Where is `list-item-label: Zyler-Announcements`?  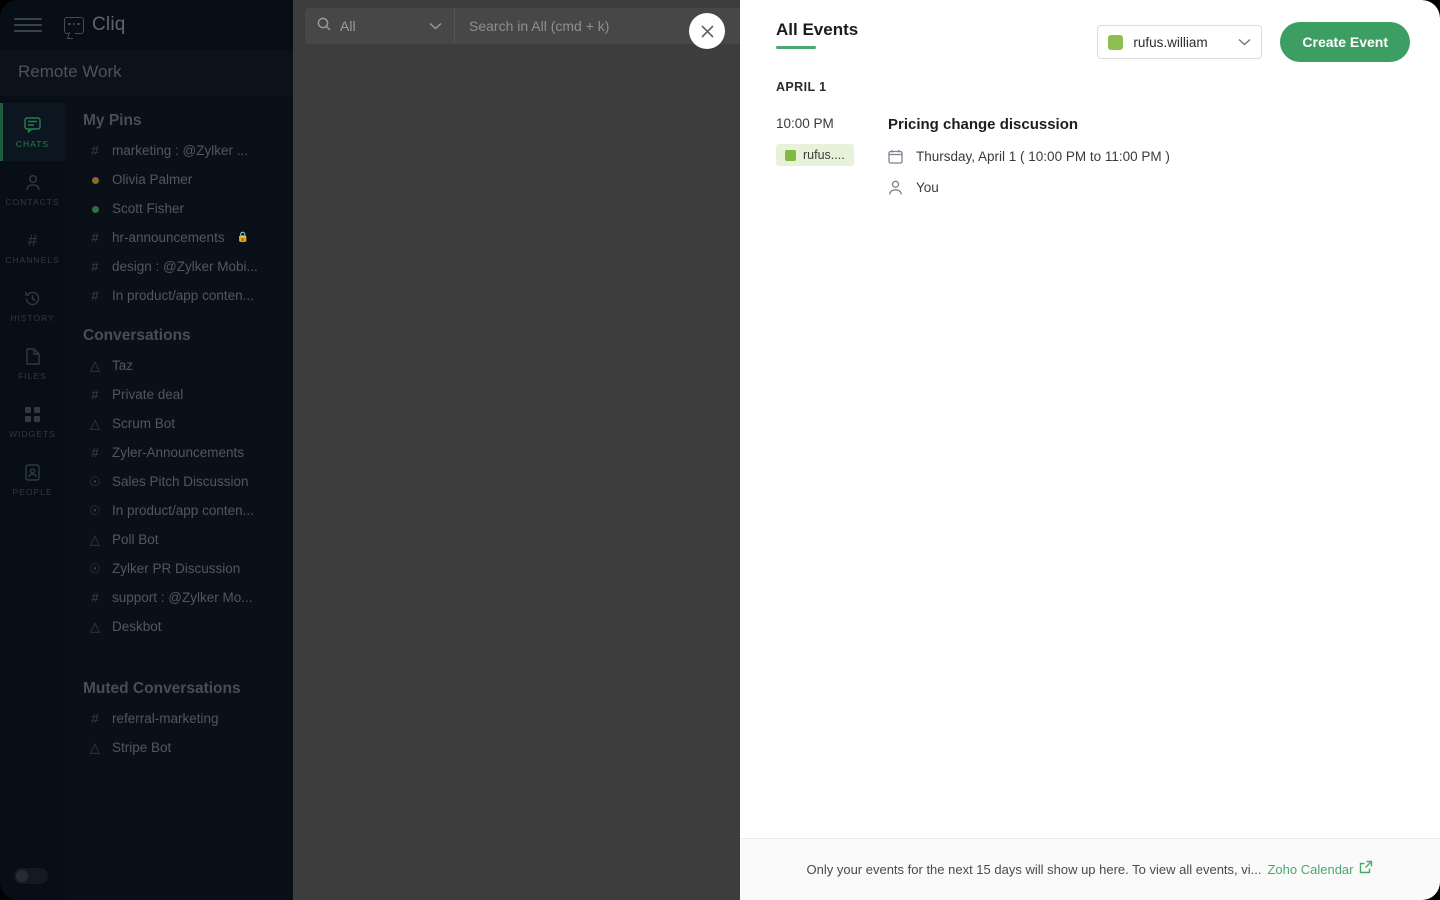 list-item-label: Zyler-Announcements is located at coordinates (178, 452).